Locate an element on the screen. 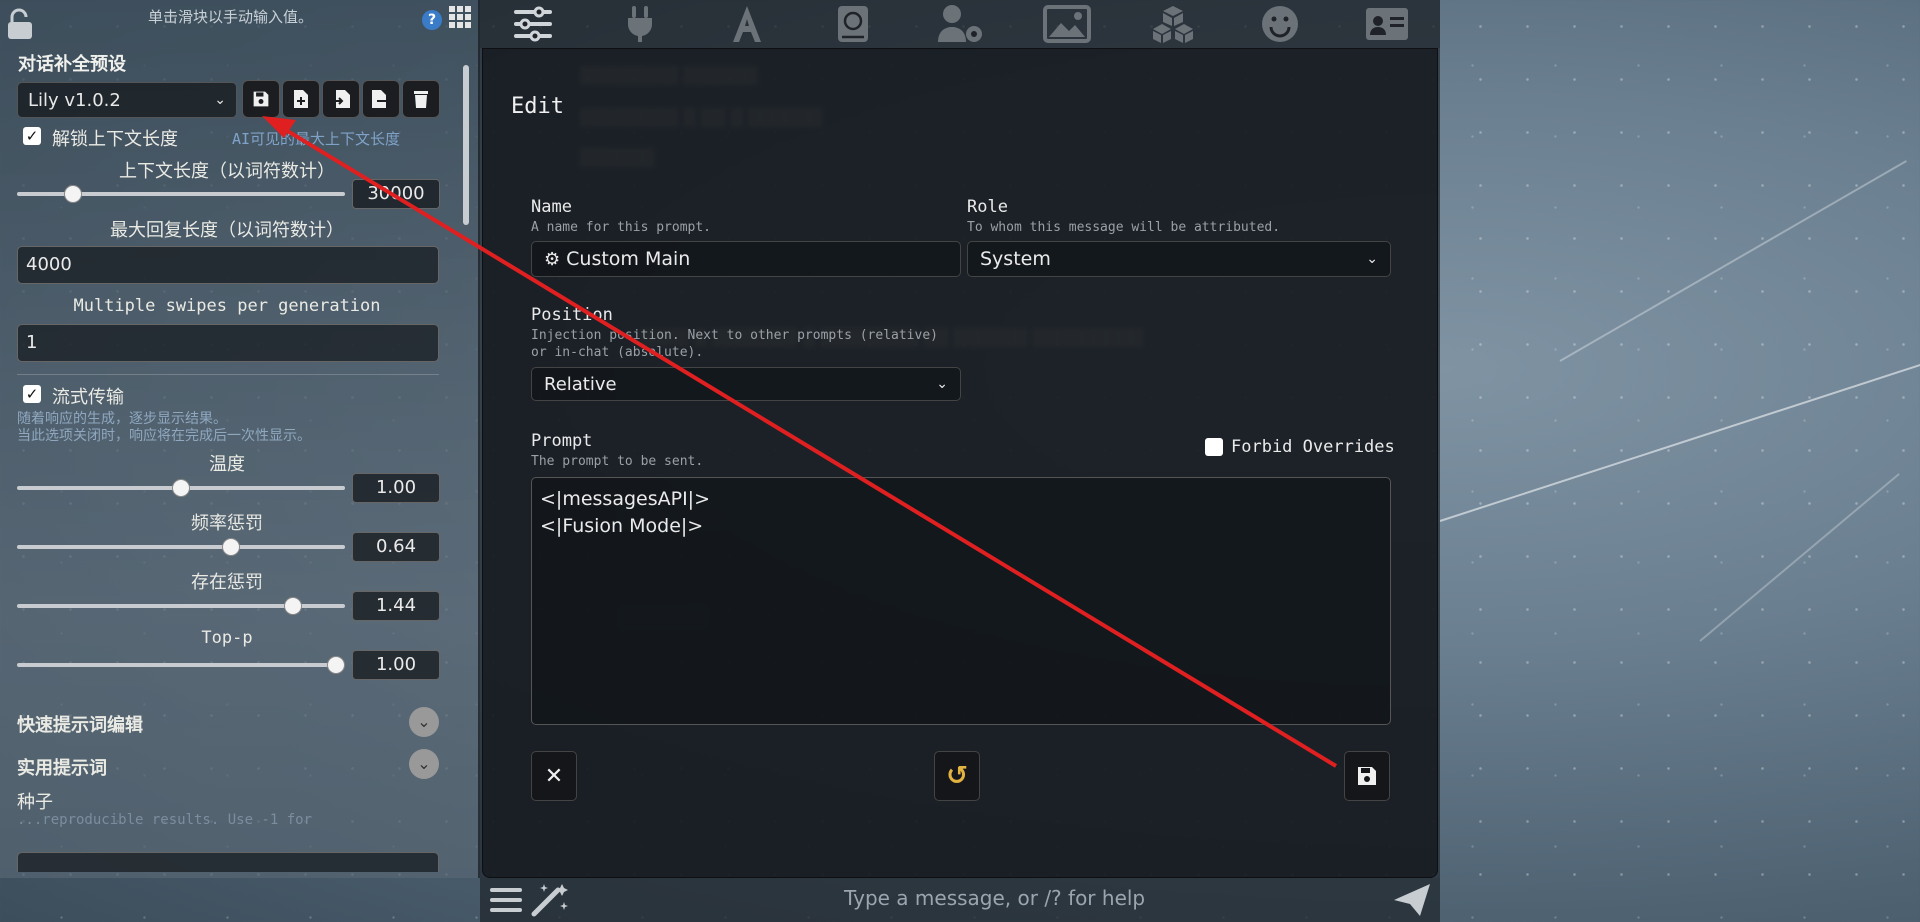  forbid-overrides-label: Forbid Overrides is located at coordinates (1313, 447).